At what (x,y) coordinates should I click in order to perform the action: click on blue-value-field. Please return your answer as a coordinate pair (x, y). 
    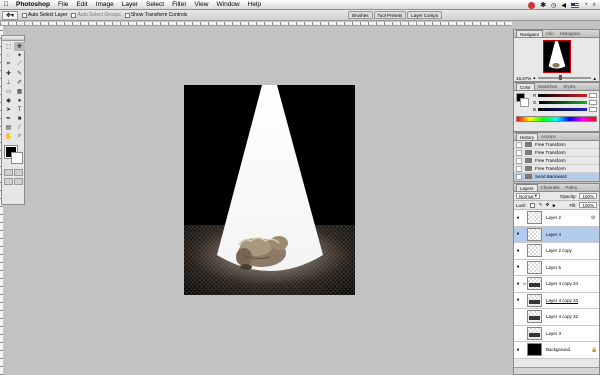
    Looking at the image, I should click on (593, 109).